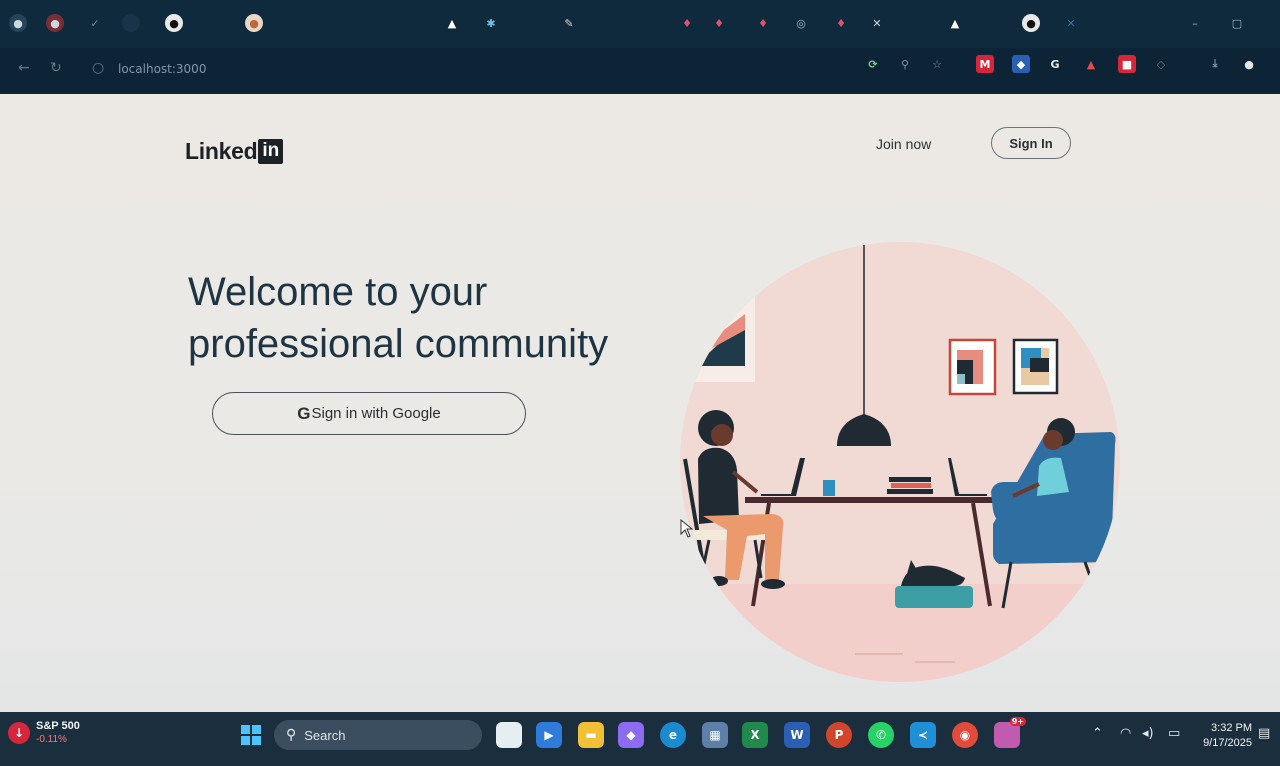  I want to click on headline-line-2: professional community, so click(398, 344).